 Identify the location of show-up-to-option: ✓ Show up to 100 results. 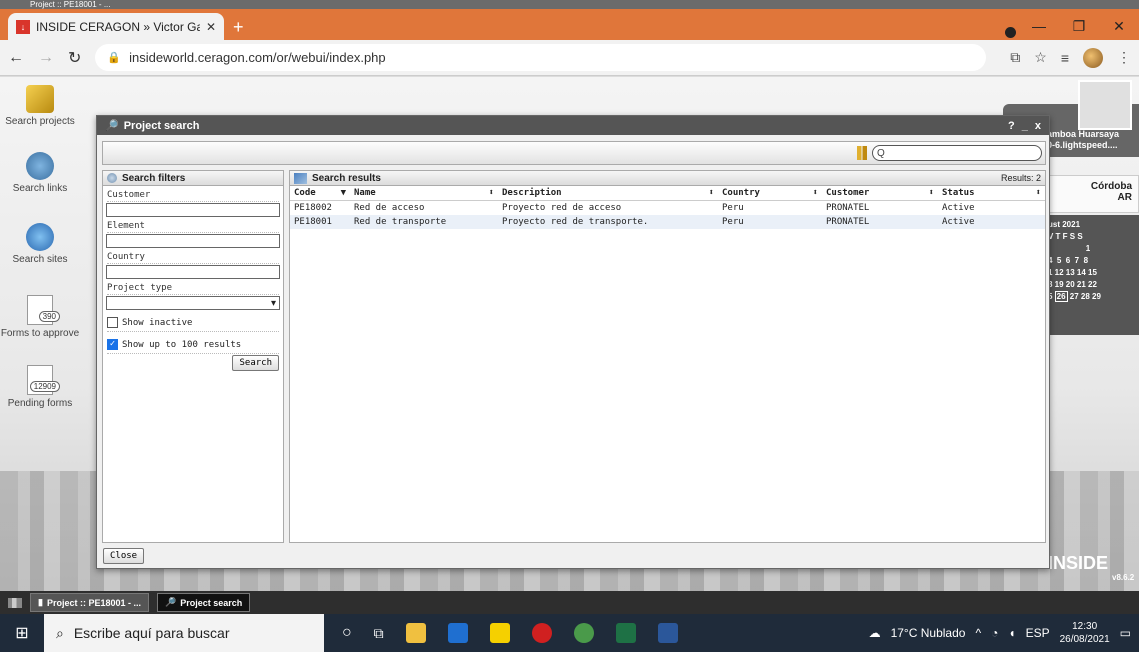
(193, 346).